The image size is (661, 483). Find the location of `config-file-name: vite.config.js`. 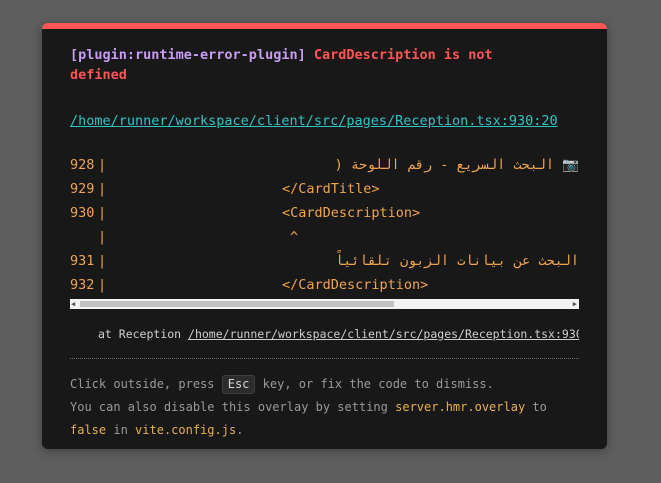

config-file-name: vite.config.js is located at coordinates (186, 430).